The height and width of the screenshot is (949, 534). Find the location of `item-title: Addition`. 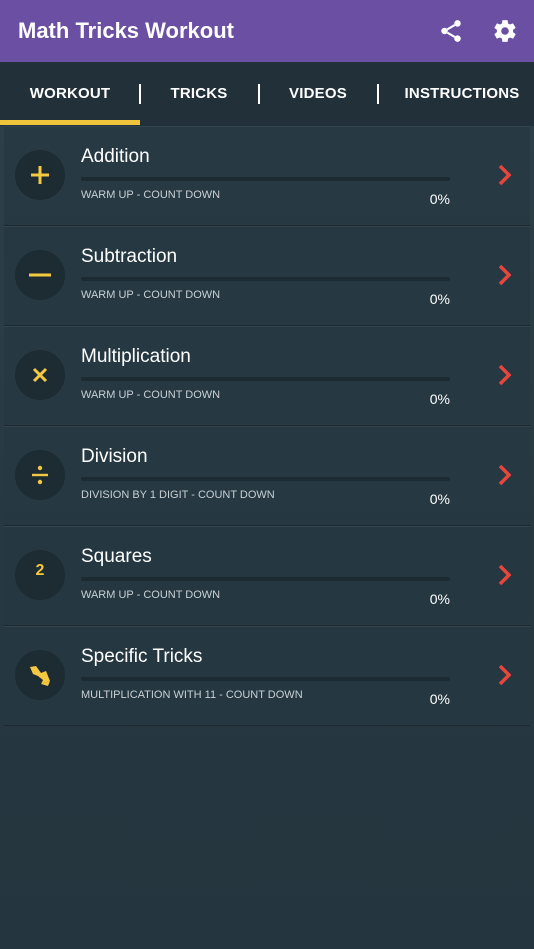

item-title: Addition is located at coordinates (115, 156).